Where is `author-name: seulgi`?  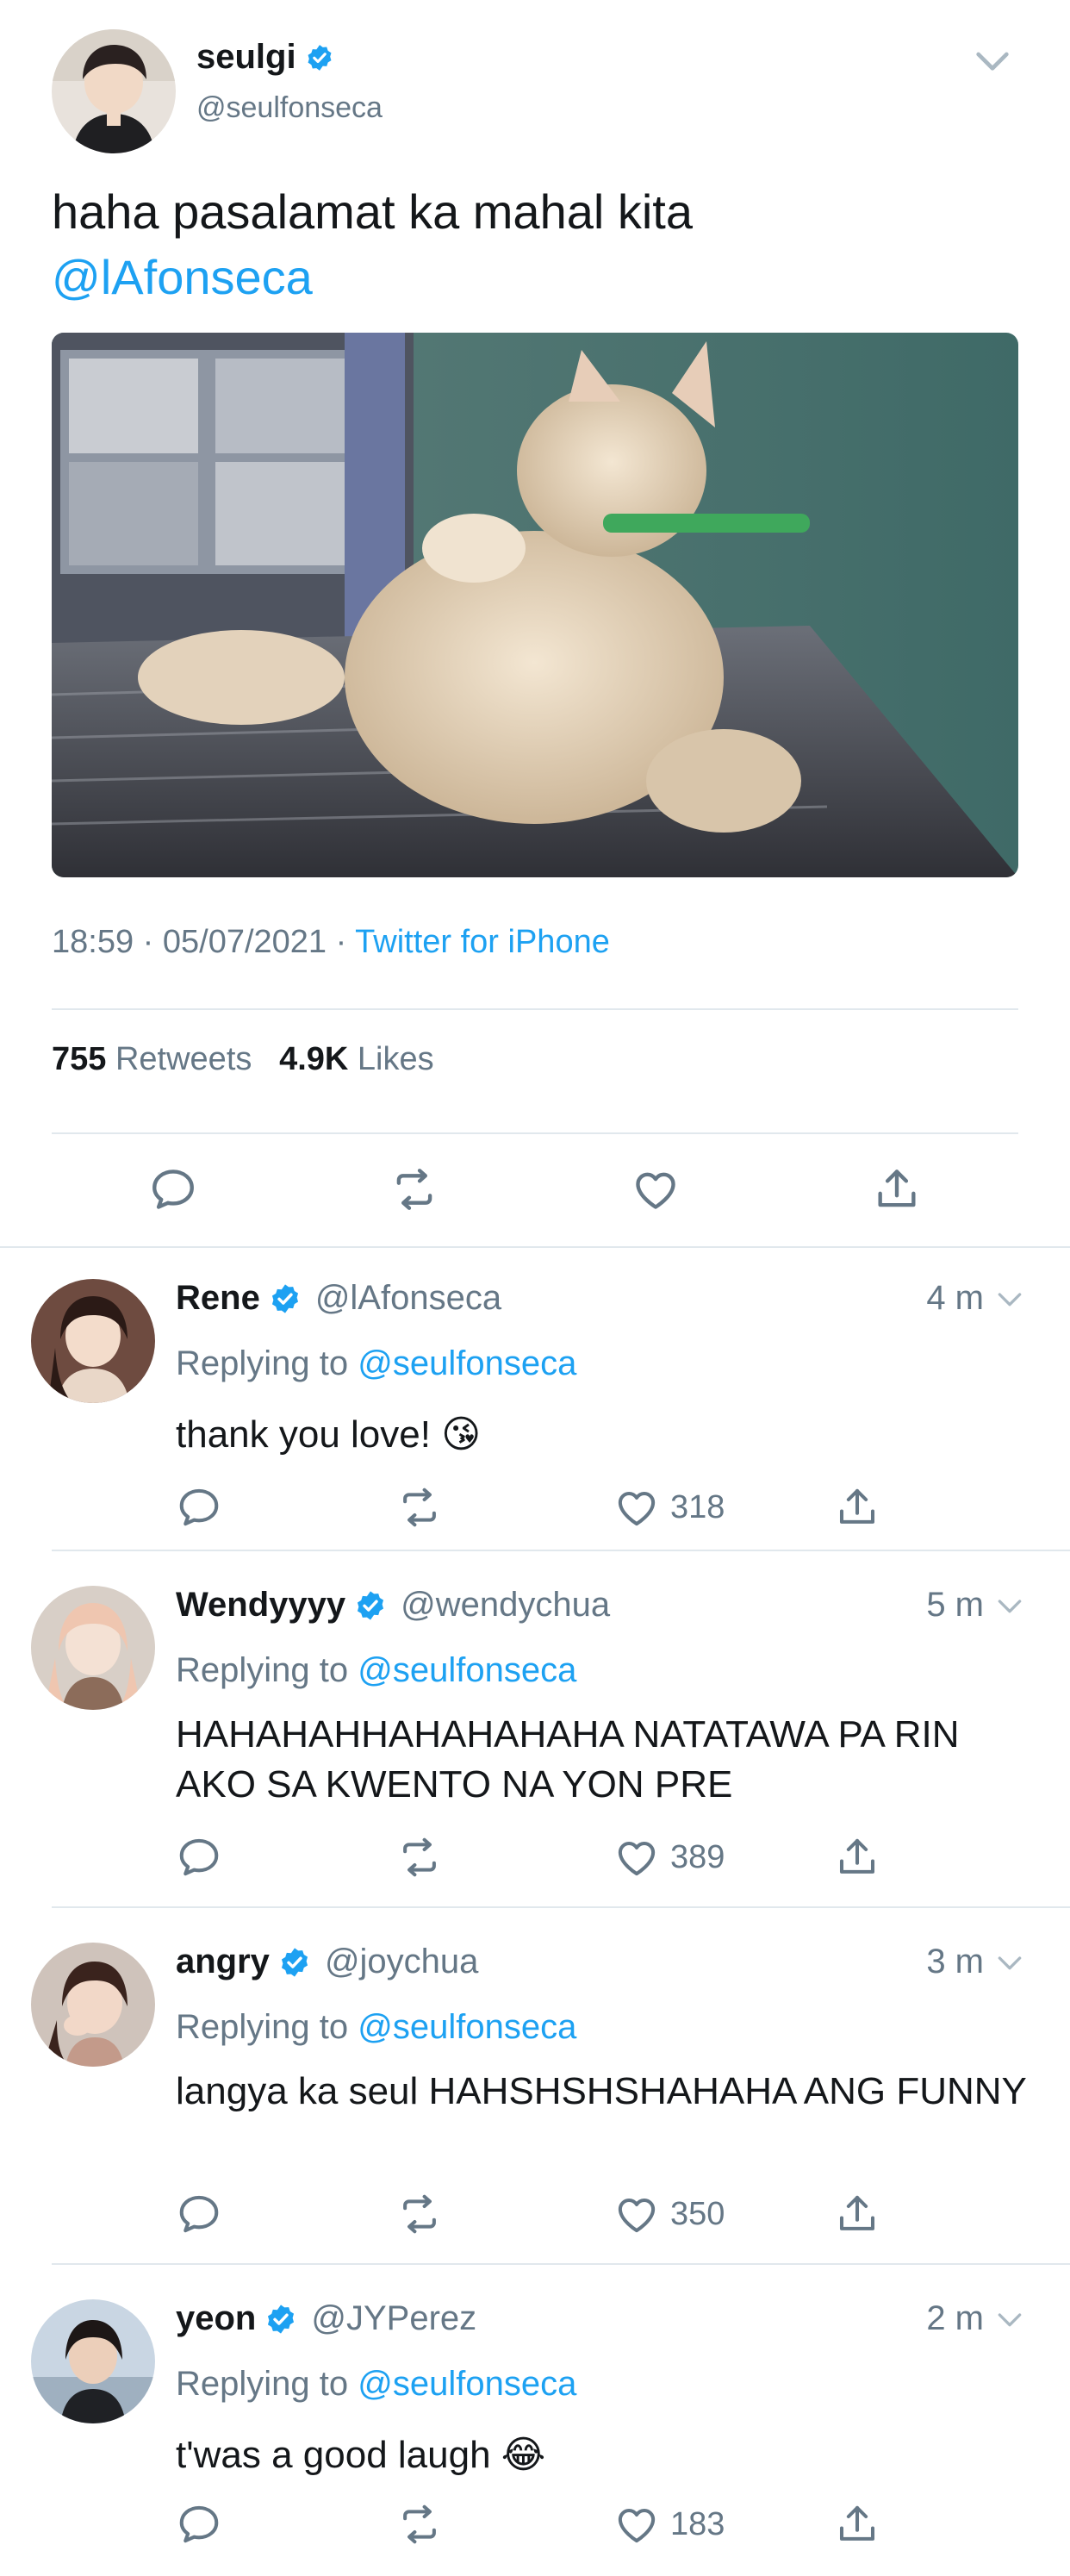 author-name: seulgi is located at coordinates (265, 57).